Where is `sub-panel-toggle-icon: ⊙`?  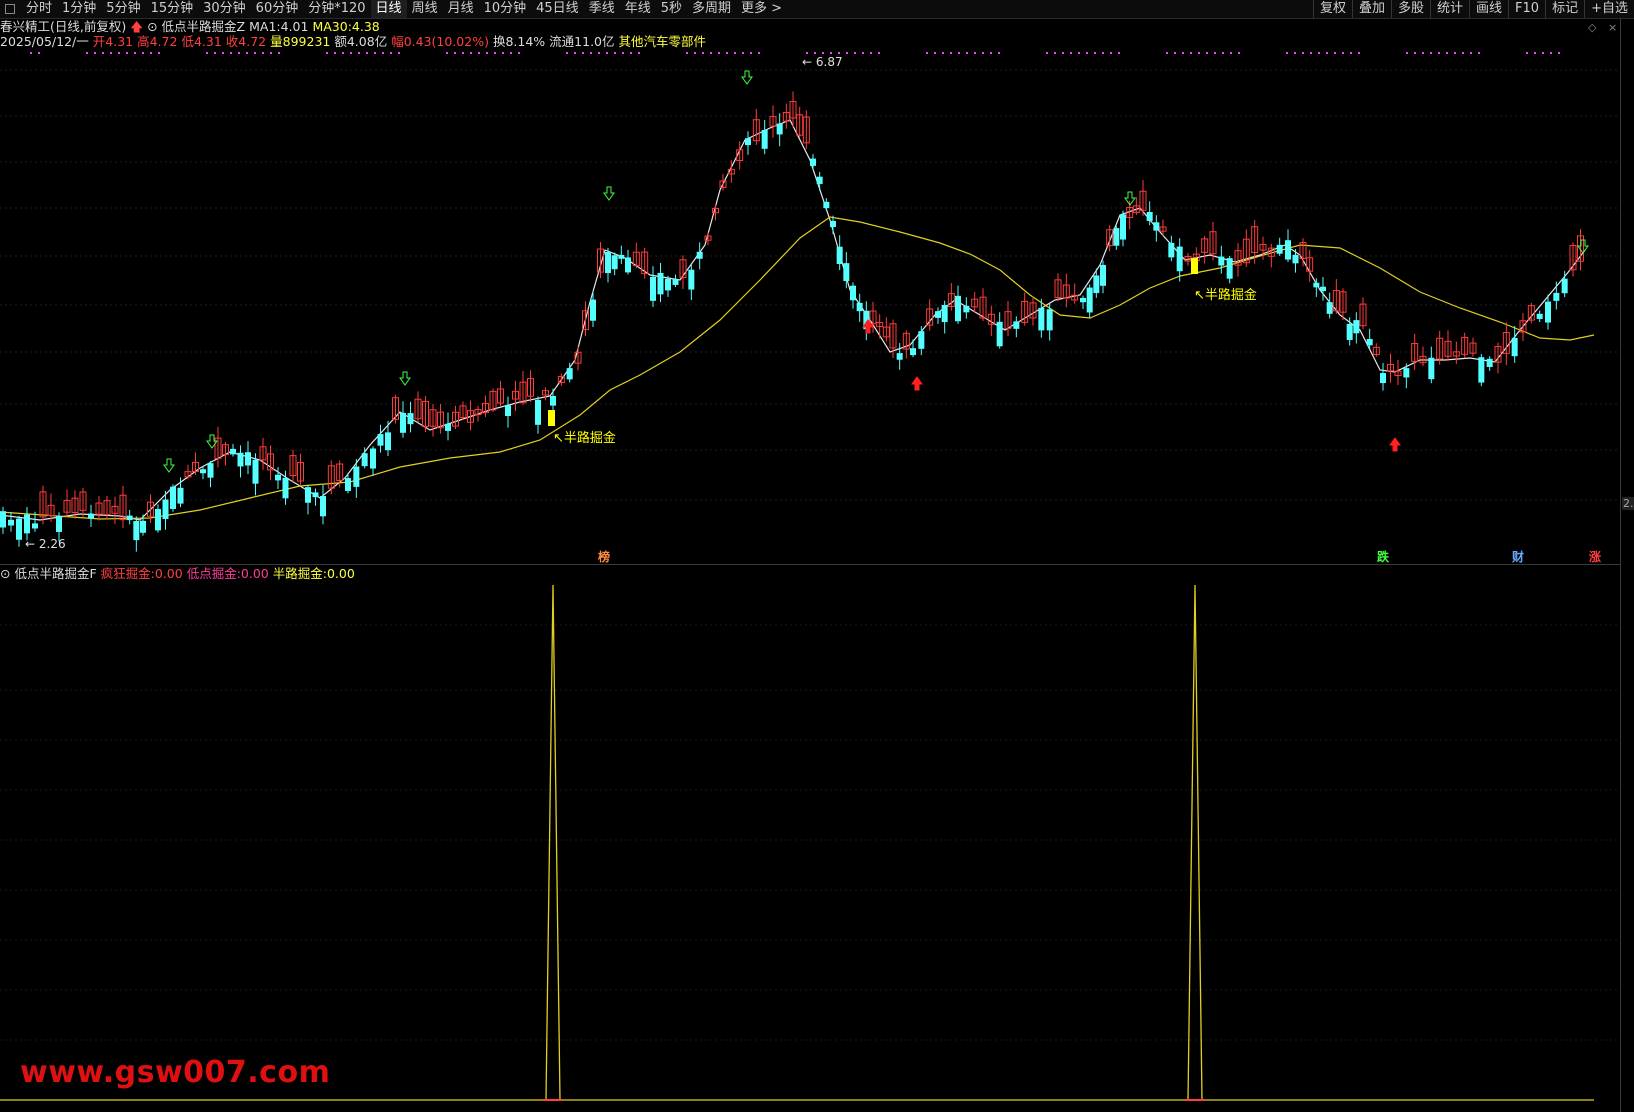 sub-panel-toggle-icon: ⊙ is located at coordinates (5, 573).